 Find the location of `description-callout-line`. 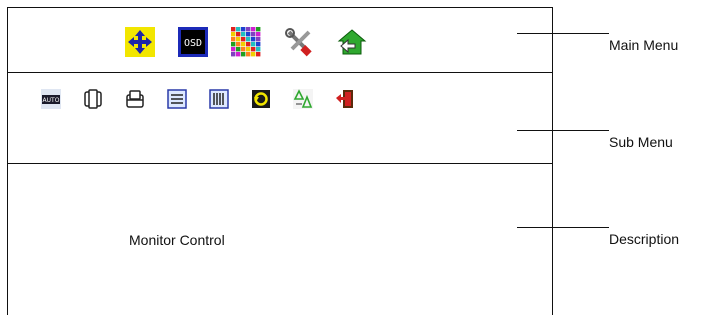

description-callout-line is located at coordinates (563, 227).